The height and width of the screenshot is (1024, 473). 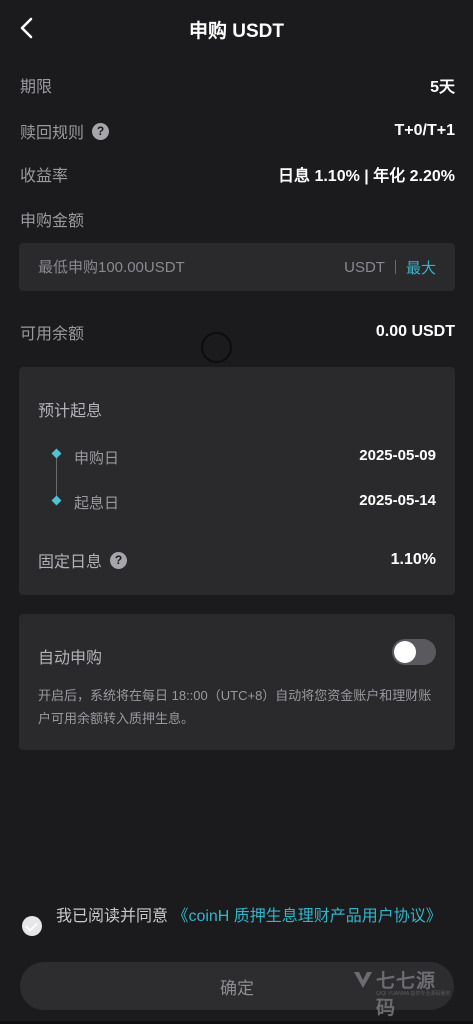 I want to click on balance-row: 可用余额 0.00 USDT, so click(x=237, y=332).